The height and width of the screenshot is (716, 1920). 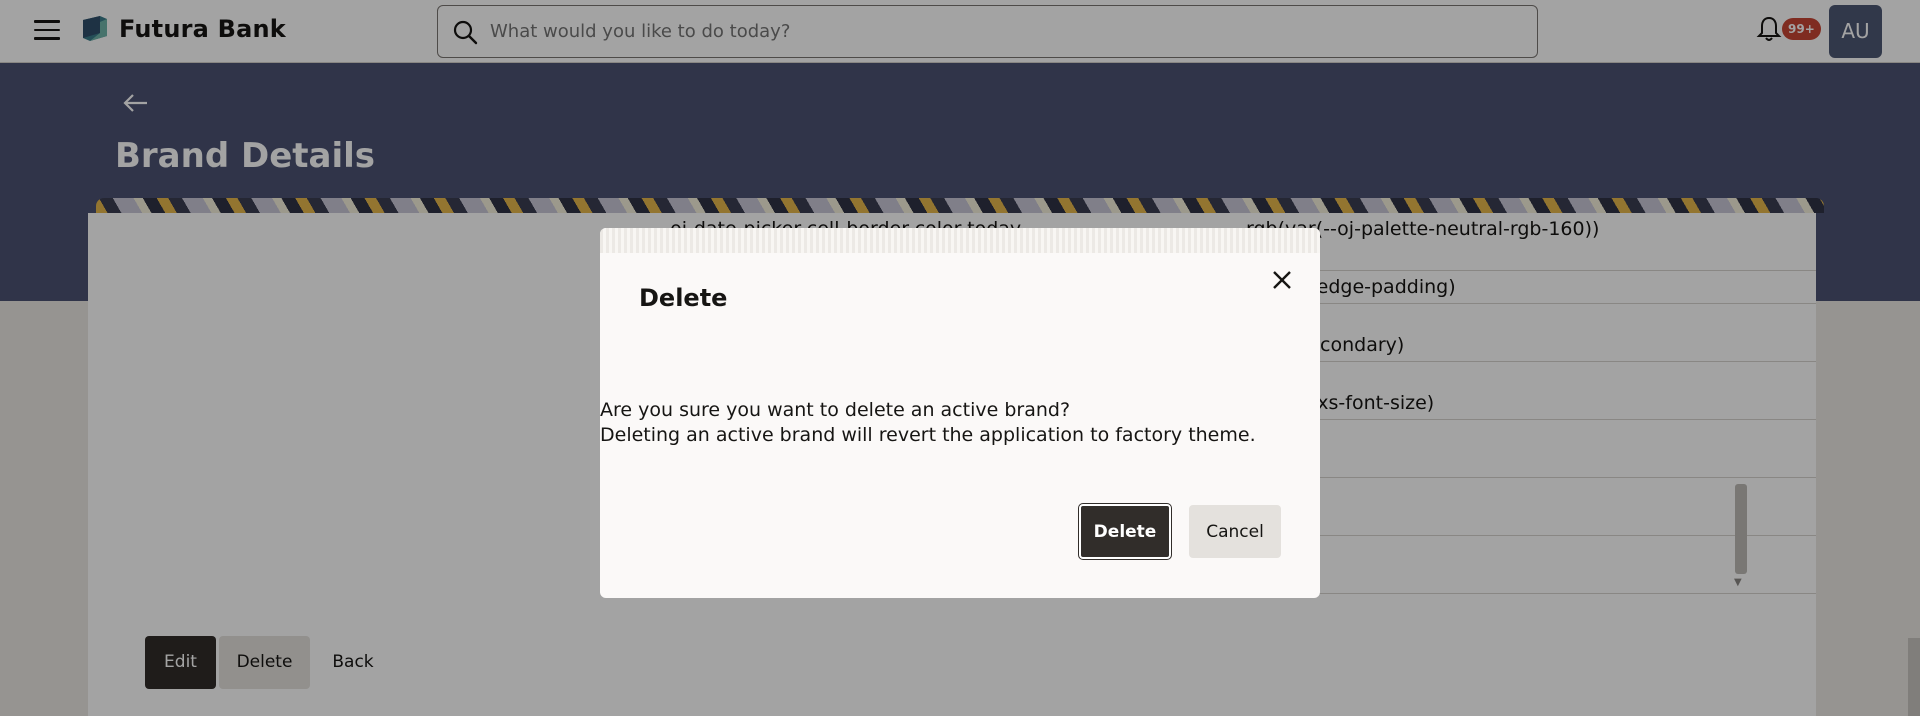 I want to click on dialog-decoration, so click(x=960, y=240).